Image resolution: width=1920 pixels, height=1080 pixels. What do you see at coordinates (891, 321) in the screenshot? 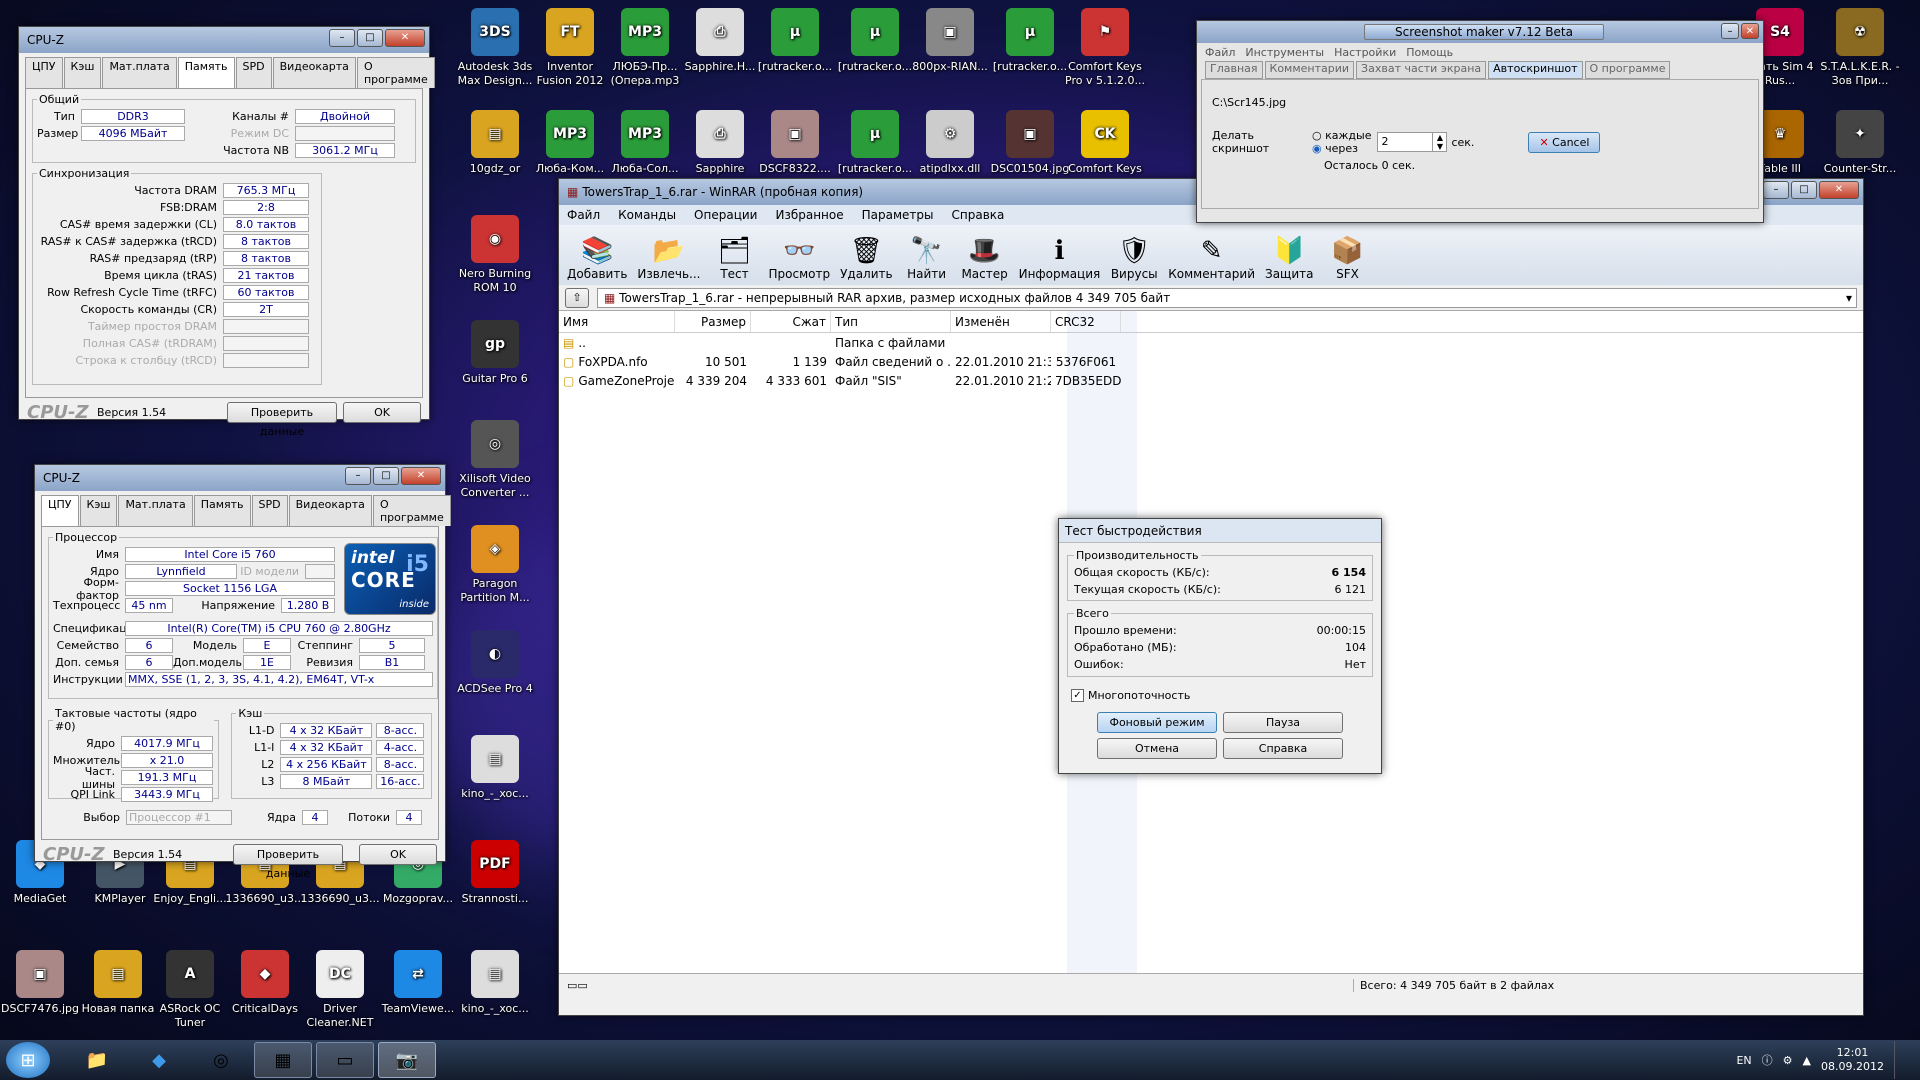
I see `column-header: Тип` at bounding box center [891, 321].